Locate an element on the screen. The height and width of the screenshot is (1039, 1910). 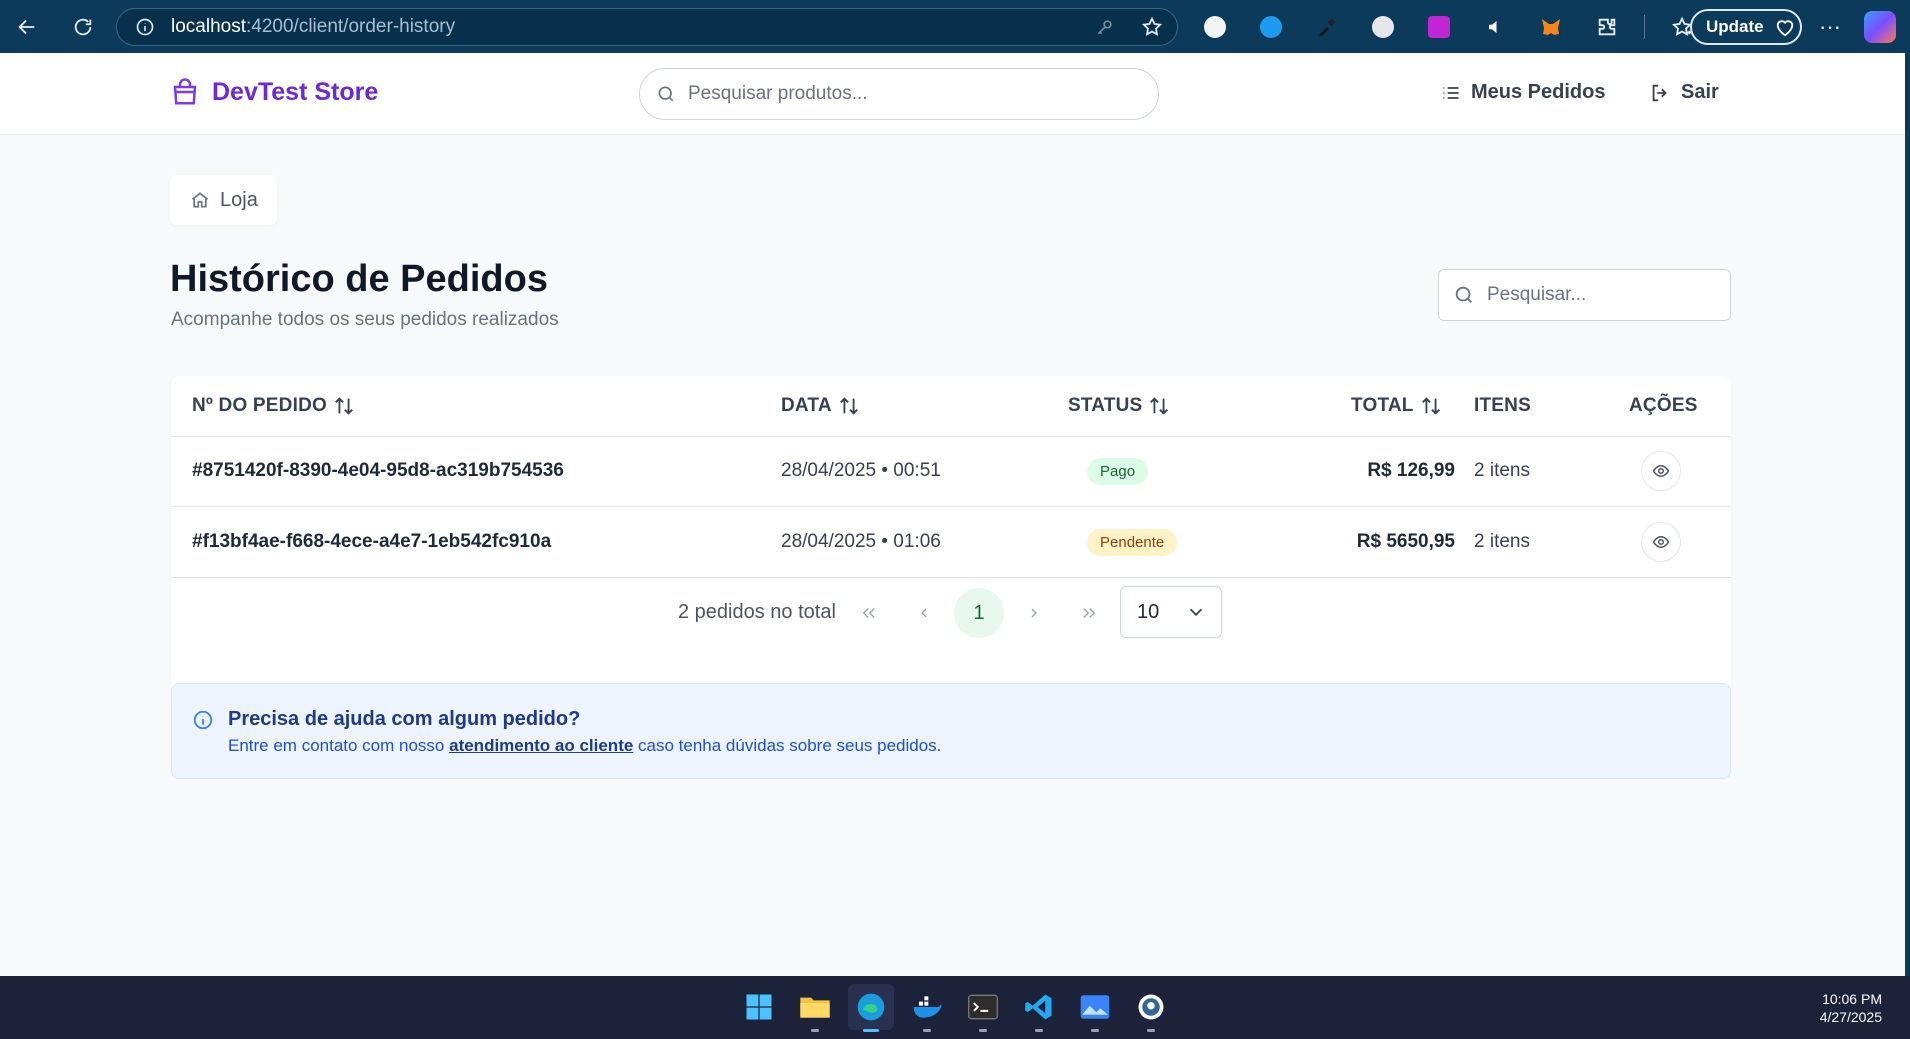
windows-icon is located at coordinates (759, 1007).